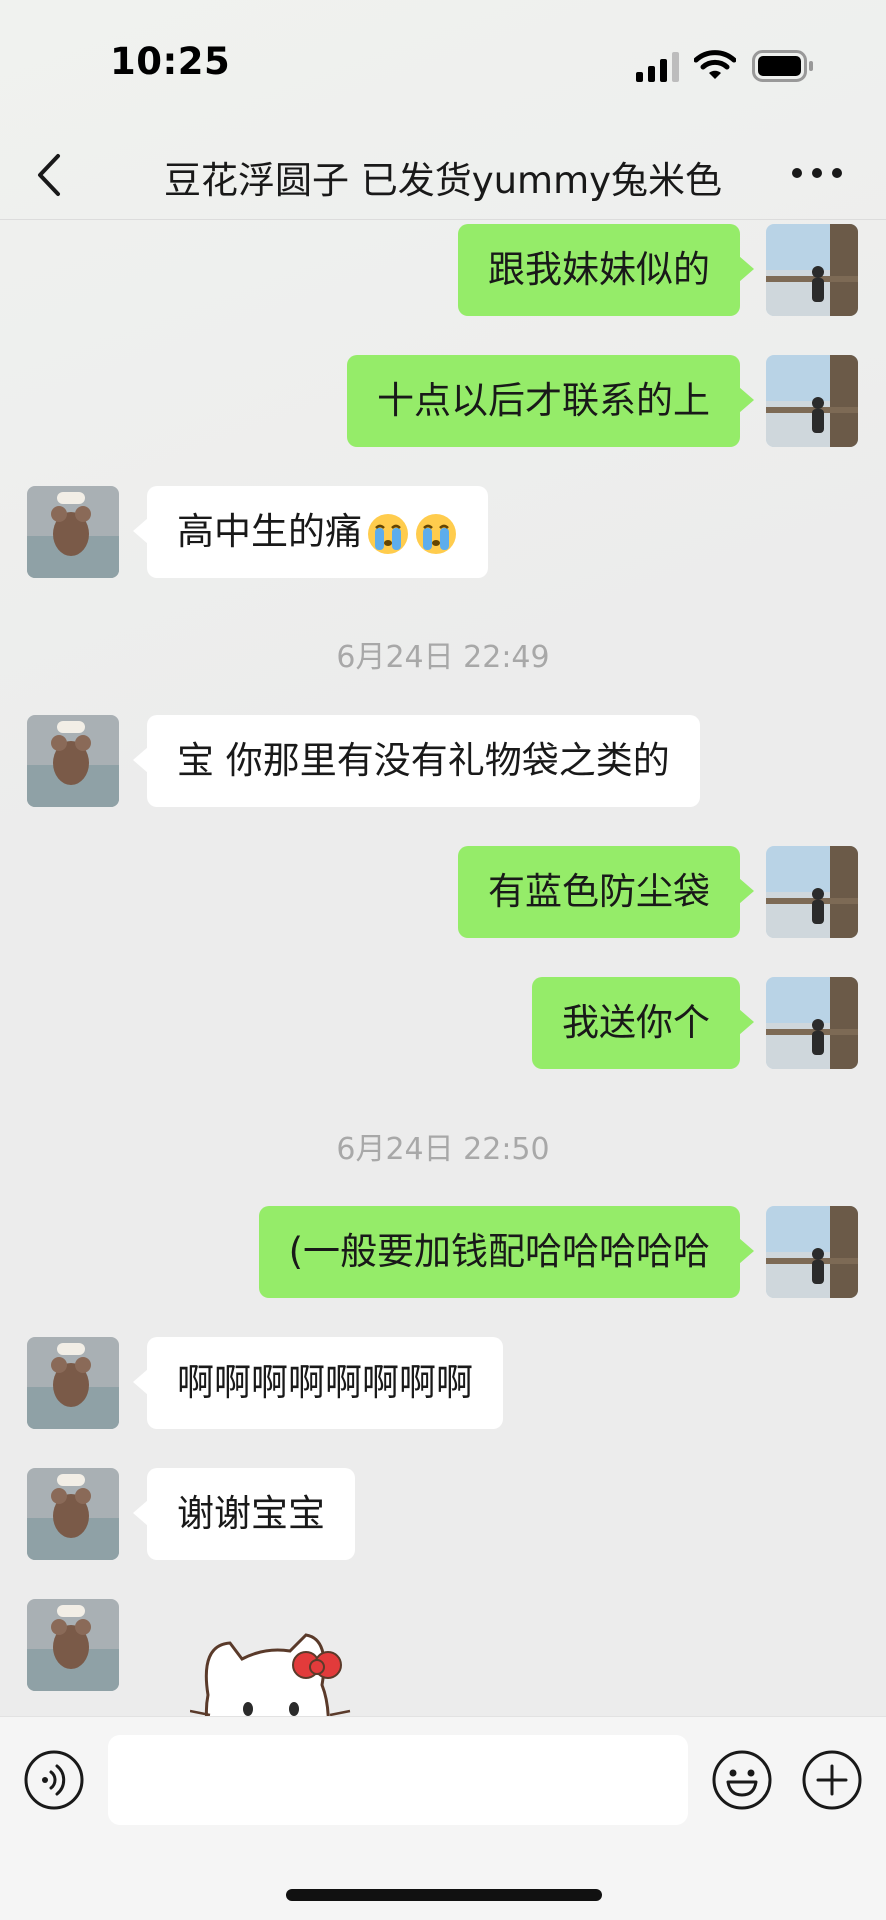  What do you see at coordinates (444, 1895) in the screenshot?
I see `home-indicator` at bounding box center [444, 1895].